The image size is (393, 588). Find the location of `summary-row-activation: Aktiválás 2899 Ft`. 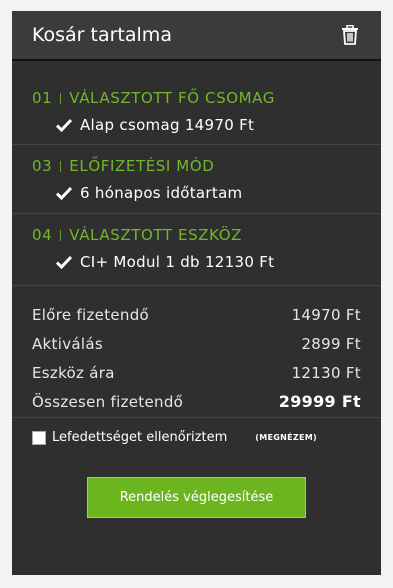

summary-row-activation: Aktiválás 2899 Ft is located at coordinates (196, 343).